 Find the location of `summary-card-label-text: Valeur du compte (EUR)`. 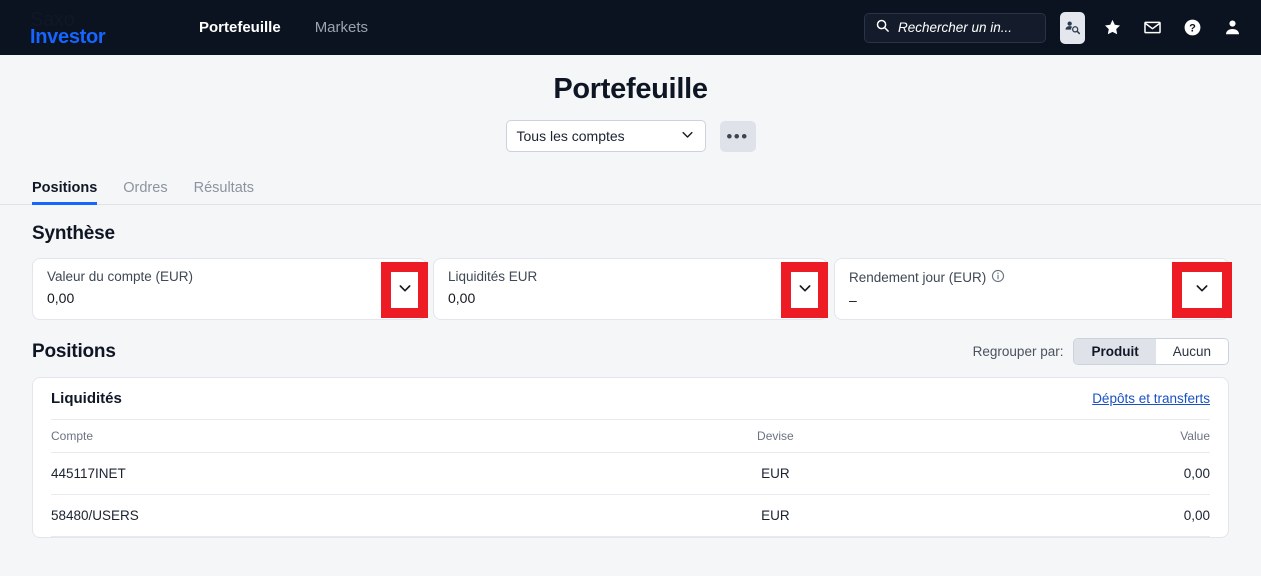

summary-card-label-text: Valeur du compte (EUR) is located at coordinates (120, 276).